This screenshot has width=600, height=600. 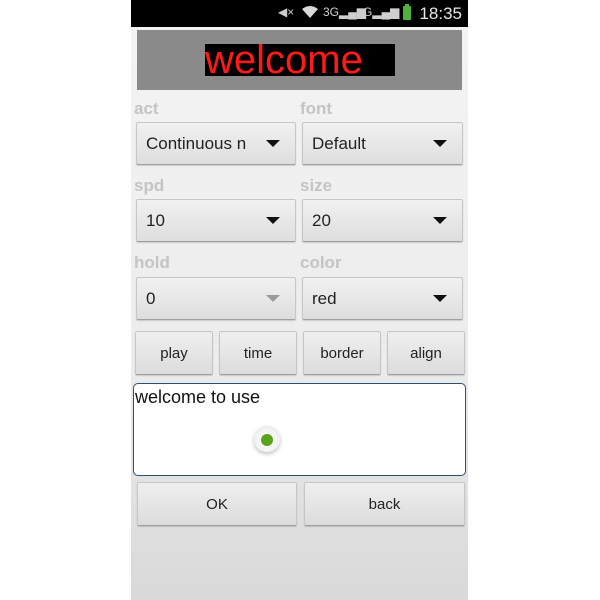 I want to click on spd-spinner: 10, so click(x=216, y=220).